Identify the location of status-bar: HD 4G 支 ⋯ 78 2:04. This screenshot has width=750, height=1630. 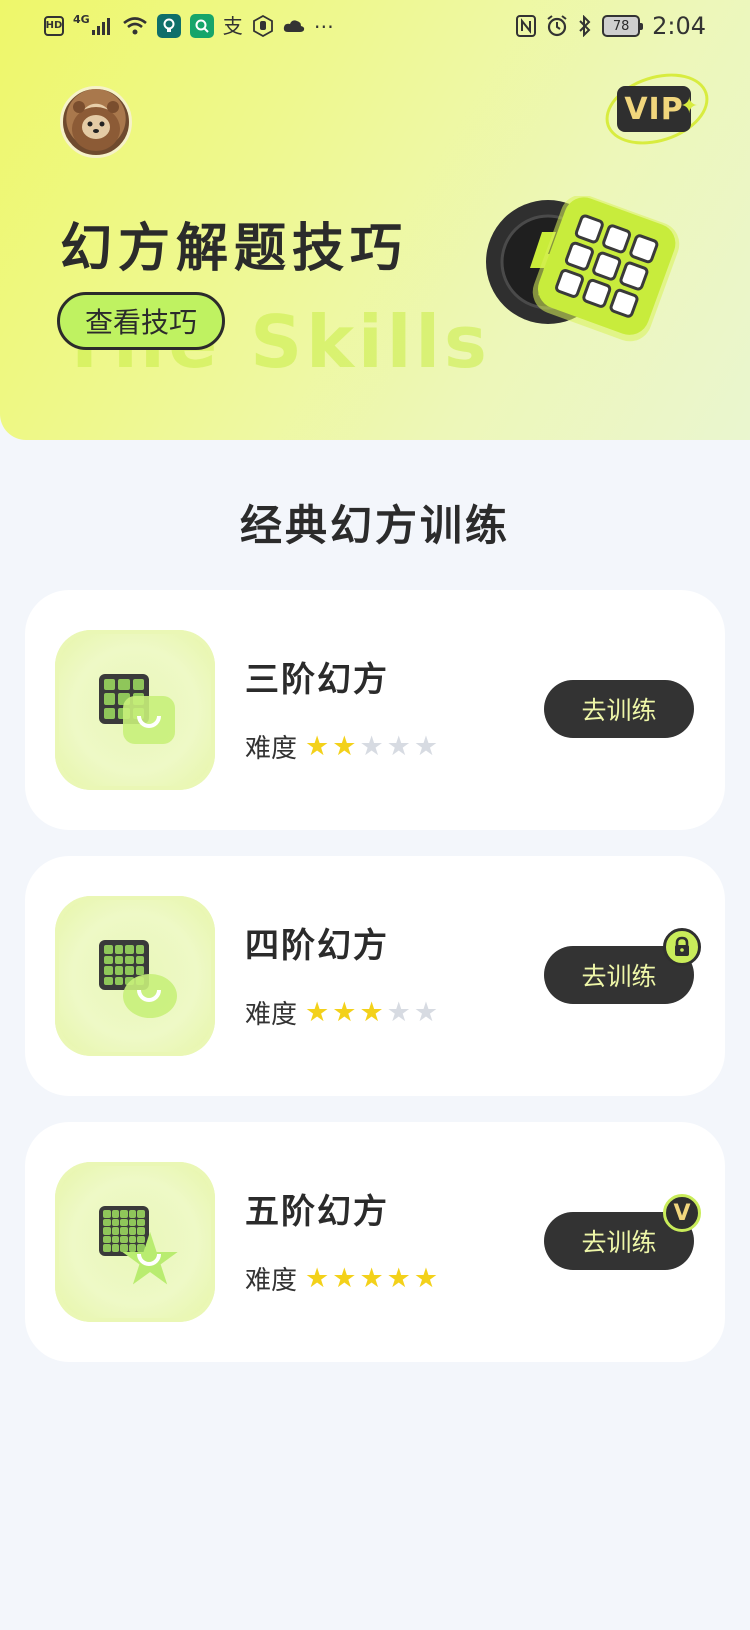
(375, 28).